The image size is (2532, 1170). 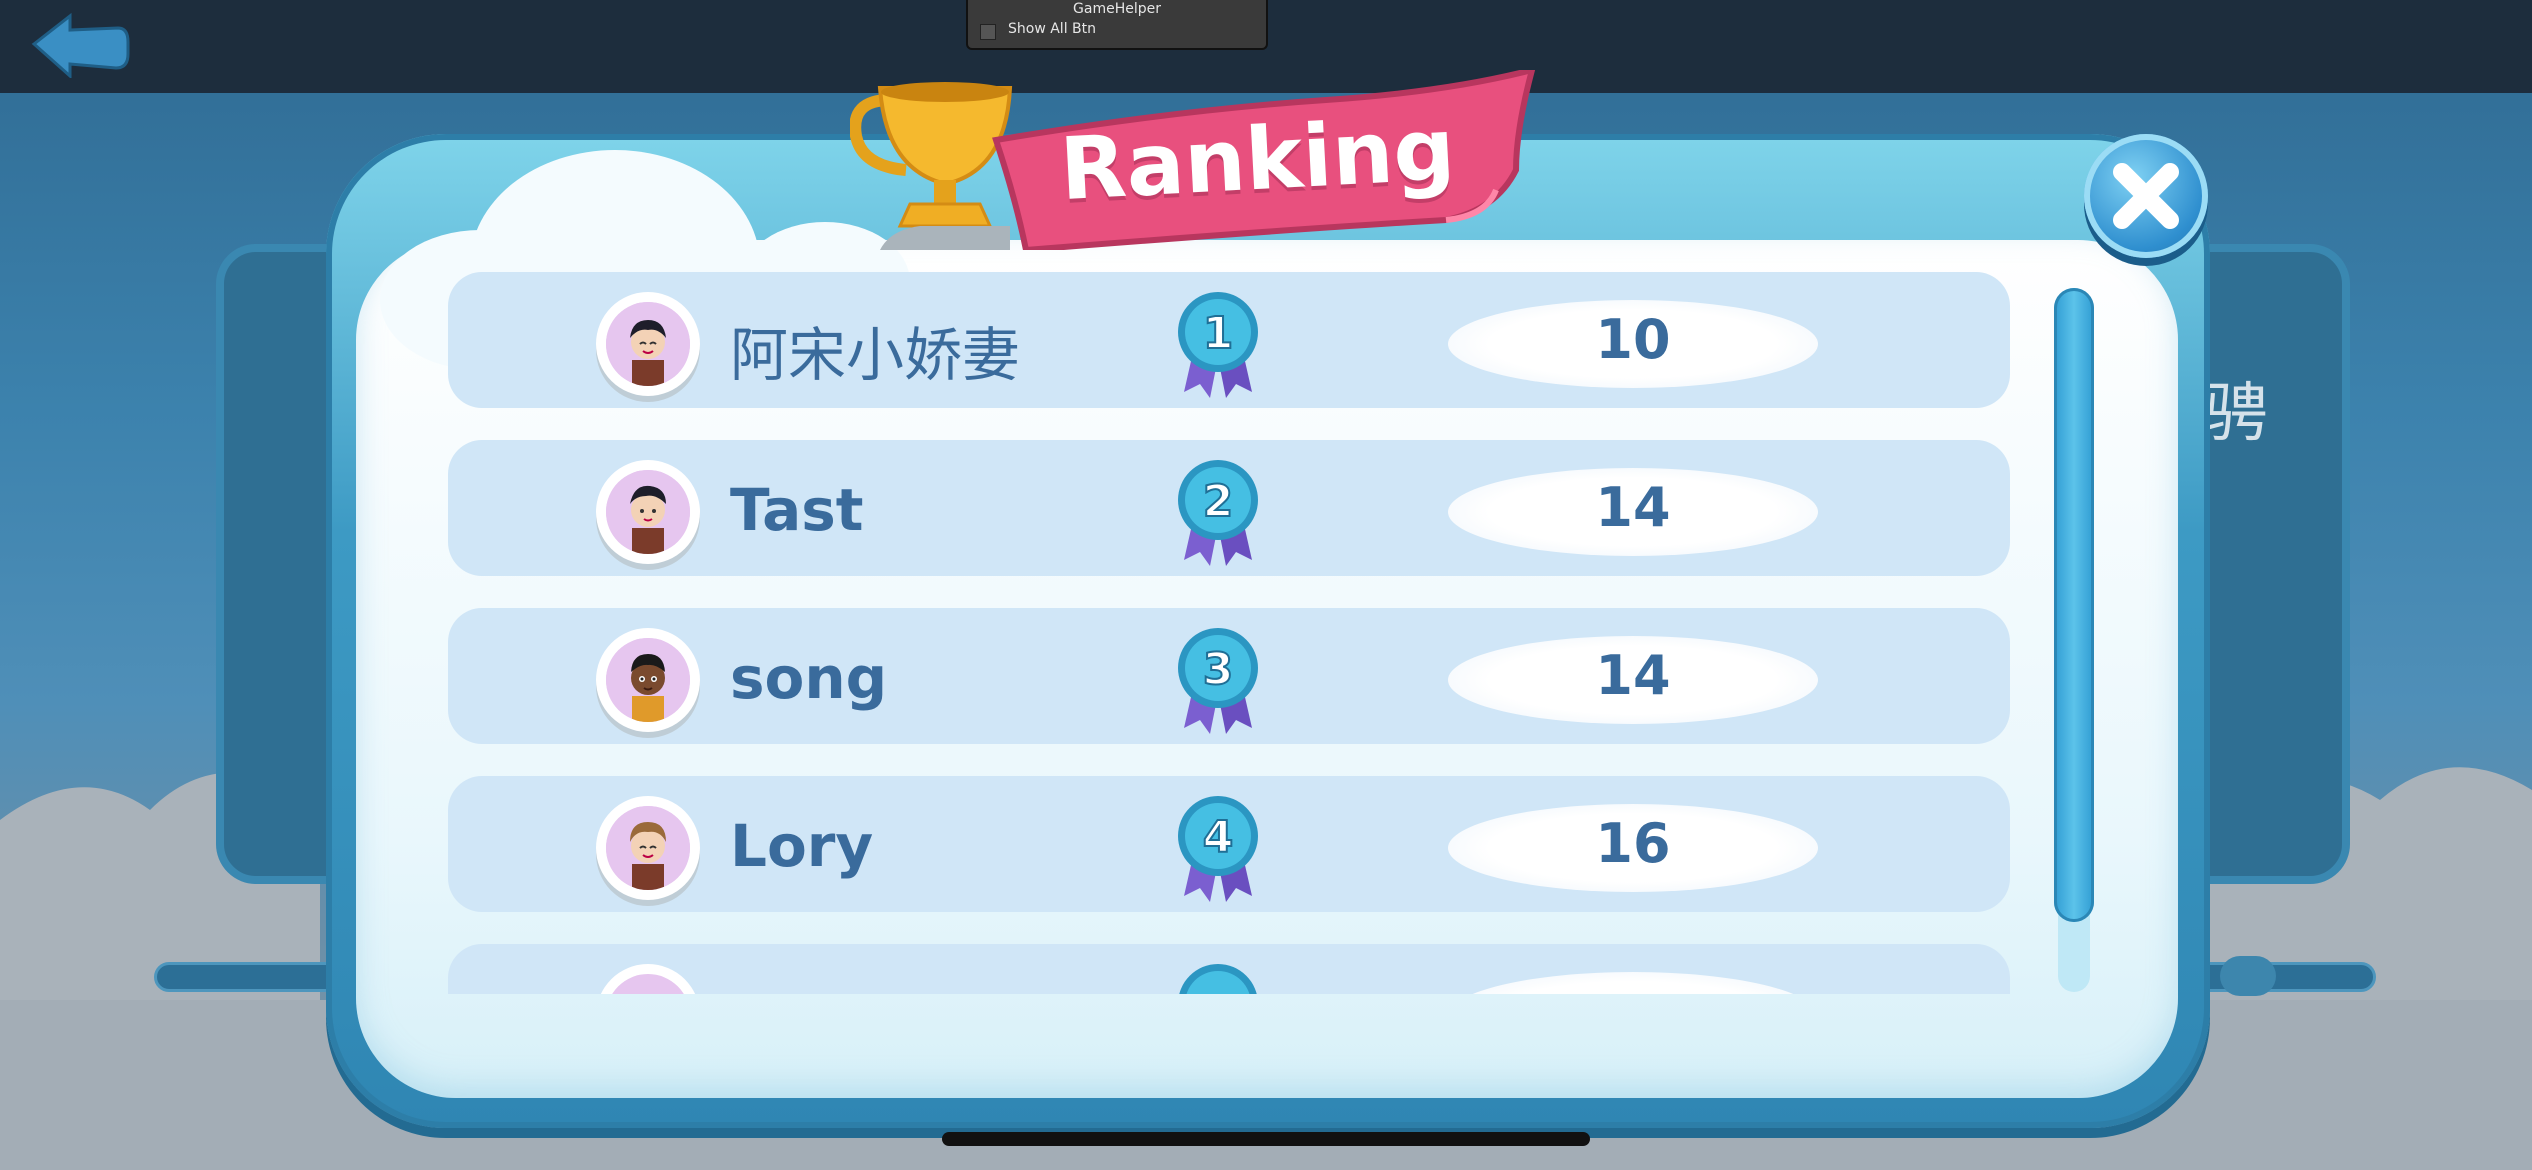 I want to click on rank-medal-icon, so click(x=1218, y=979).